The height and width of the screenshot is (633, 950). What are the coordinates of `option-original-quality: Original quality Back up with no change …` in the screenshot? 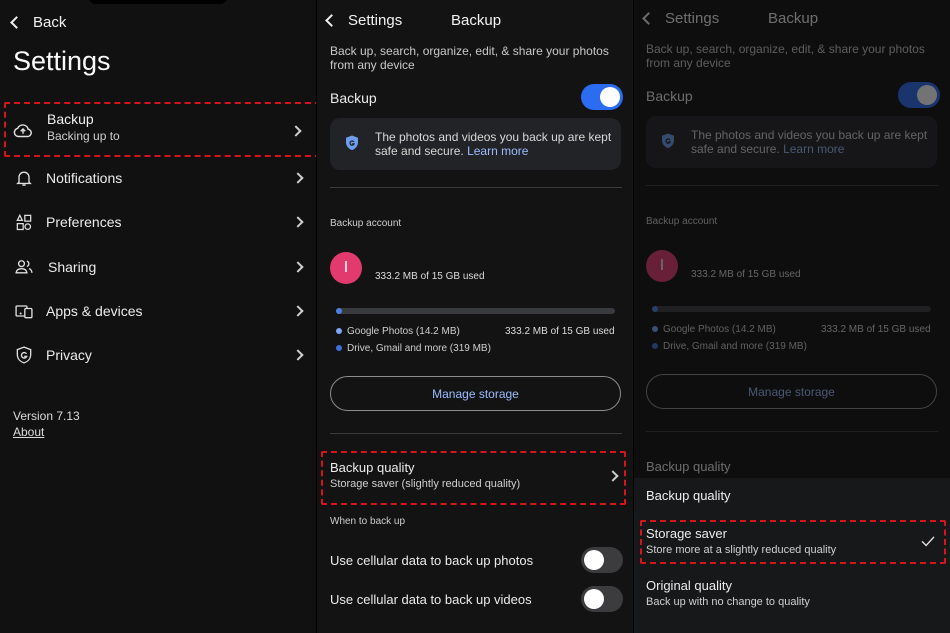 It's located at (792, 594).